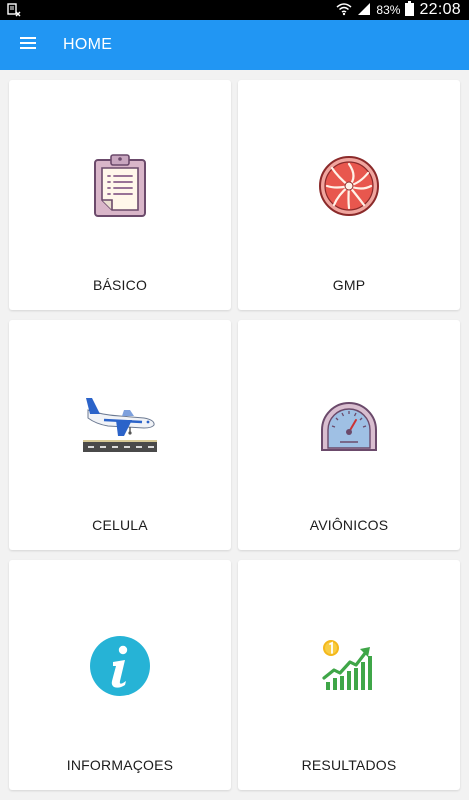 This screenshot has height=800, width=469. What do you see at coordinates (120, 285) in the screenshot?
I see `card-label: BÁSICO` at bounding box center [120, 285].